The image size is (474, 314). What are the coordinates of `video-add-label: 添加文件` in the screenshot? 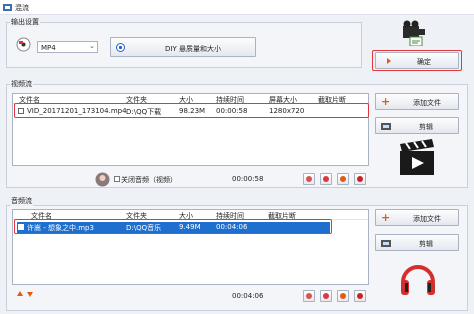 It's located at (427, 103).